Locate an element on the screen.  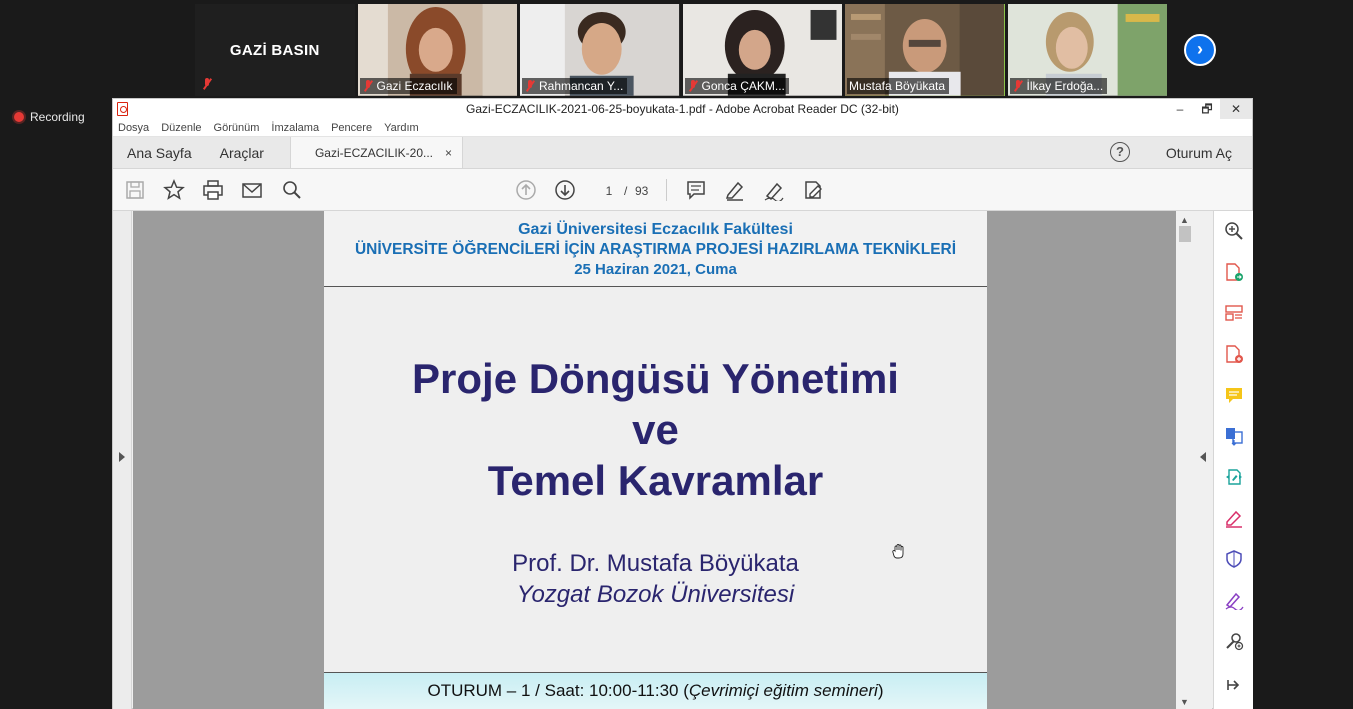
email-icon is located at coordinates (252, 190).